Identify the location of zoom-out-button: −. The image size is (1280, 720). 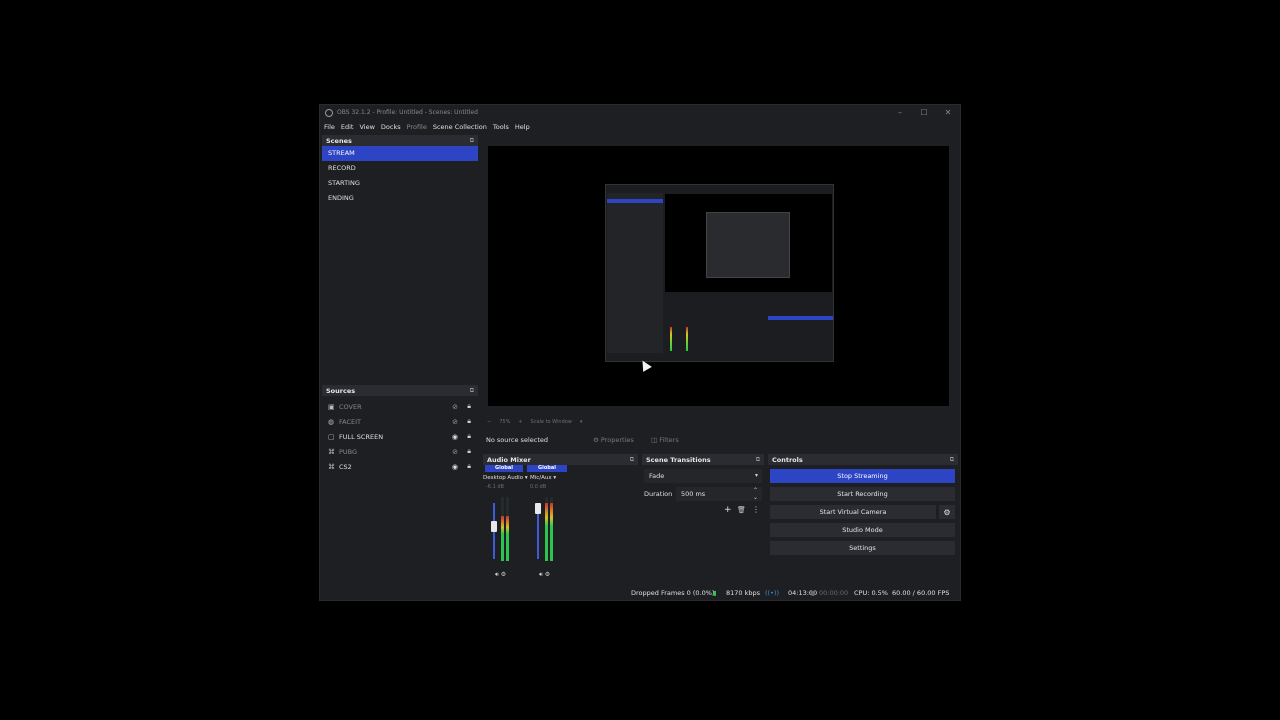
(489, 422).